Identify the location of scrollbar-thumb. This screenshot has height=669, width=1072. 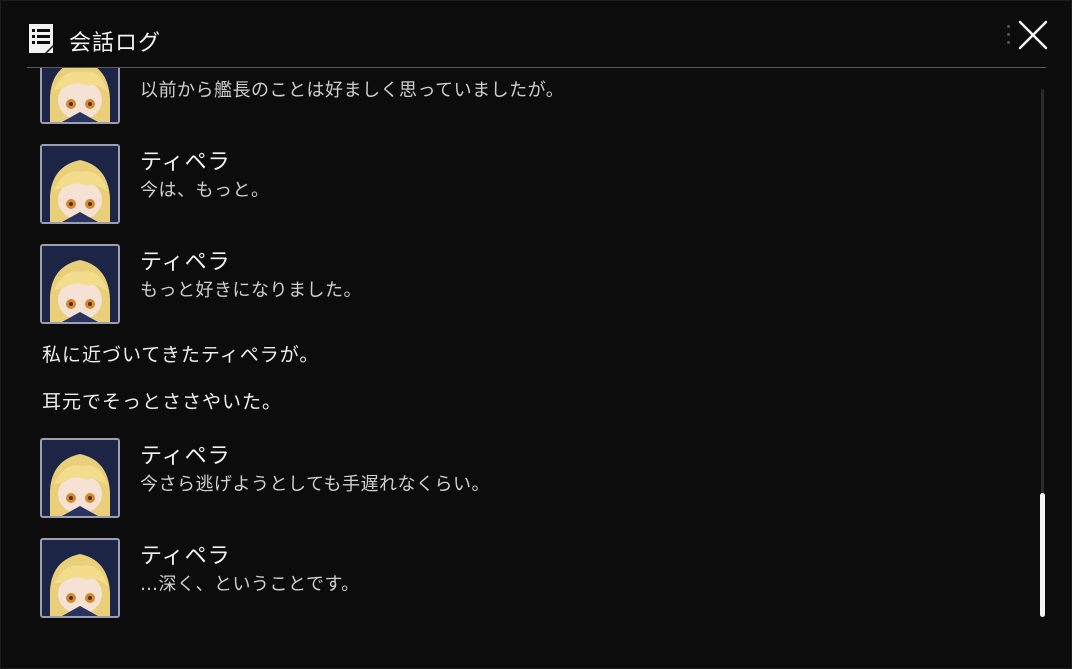
(1042, 555).